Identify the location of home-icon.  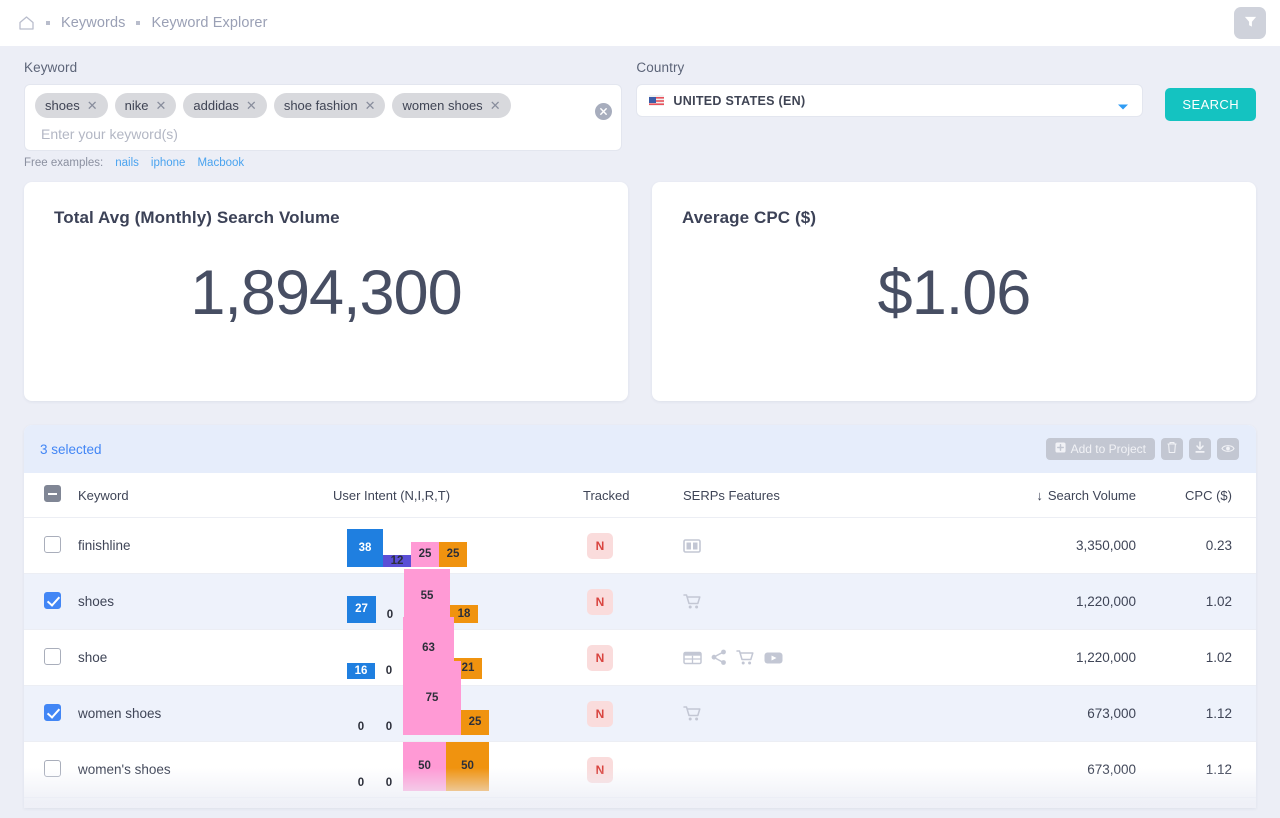
(26, 23).